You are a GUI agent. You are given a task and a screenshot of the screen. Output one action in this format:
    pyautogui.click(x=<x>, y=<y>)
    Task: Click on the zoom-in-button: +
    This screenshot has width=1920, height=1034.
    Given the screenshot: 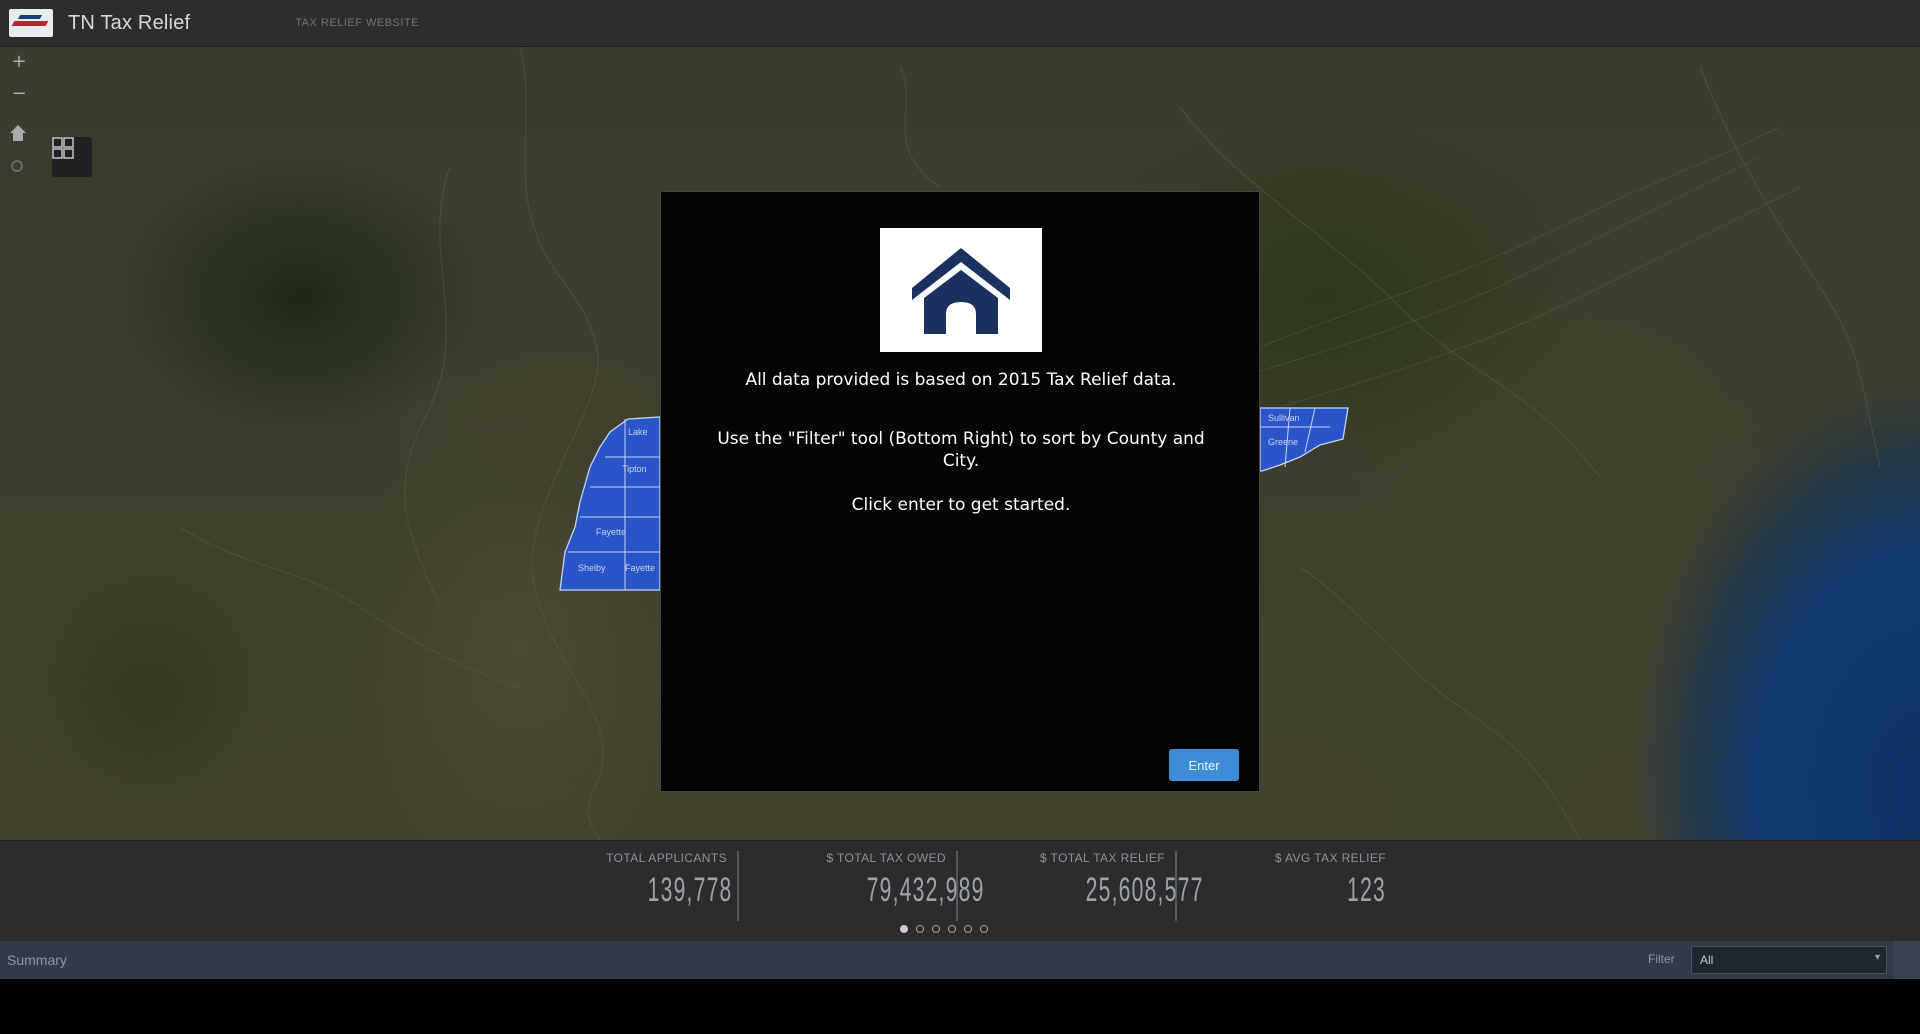 What is the action you would take?
    pyautogui.click(x=19, y=62)
    